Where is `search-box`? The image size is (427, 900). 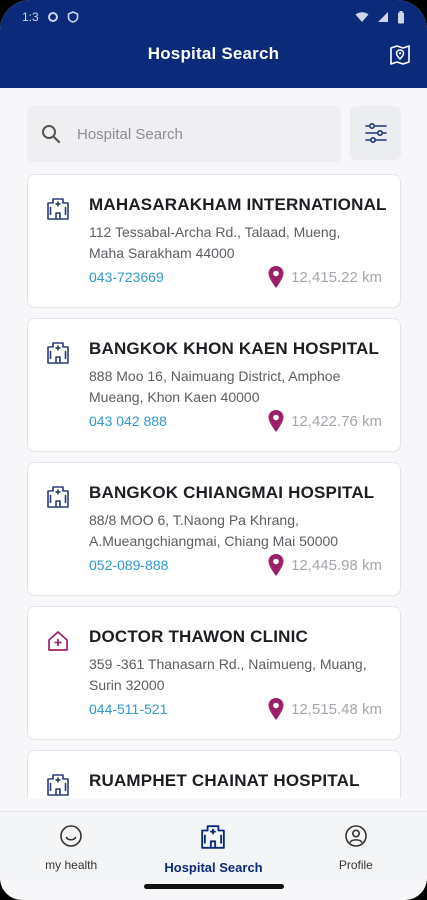
search-box is located at coordinates (184, 134).